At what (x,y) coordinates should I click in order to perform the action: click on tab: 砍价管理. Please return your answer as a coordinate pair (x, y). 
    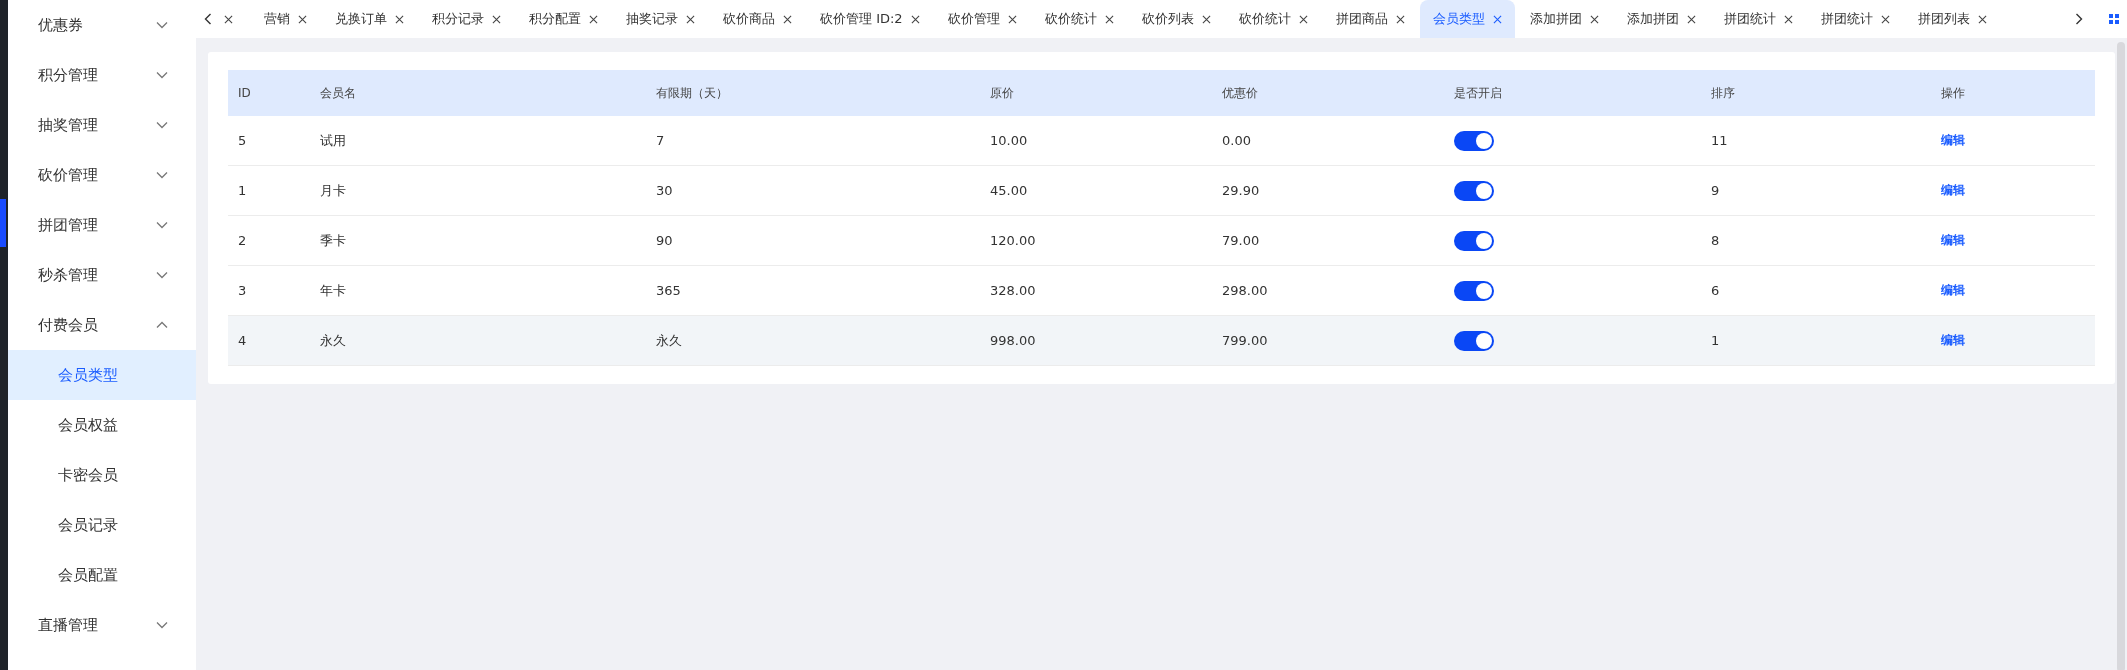
    Looking at the image, I should click on (982, 19).